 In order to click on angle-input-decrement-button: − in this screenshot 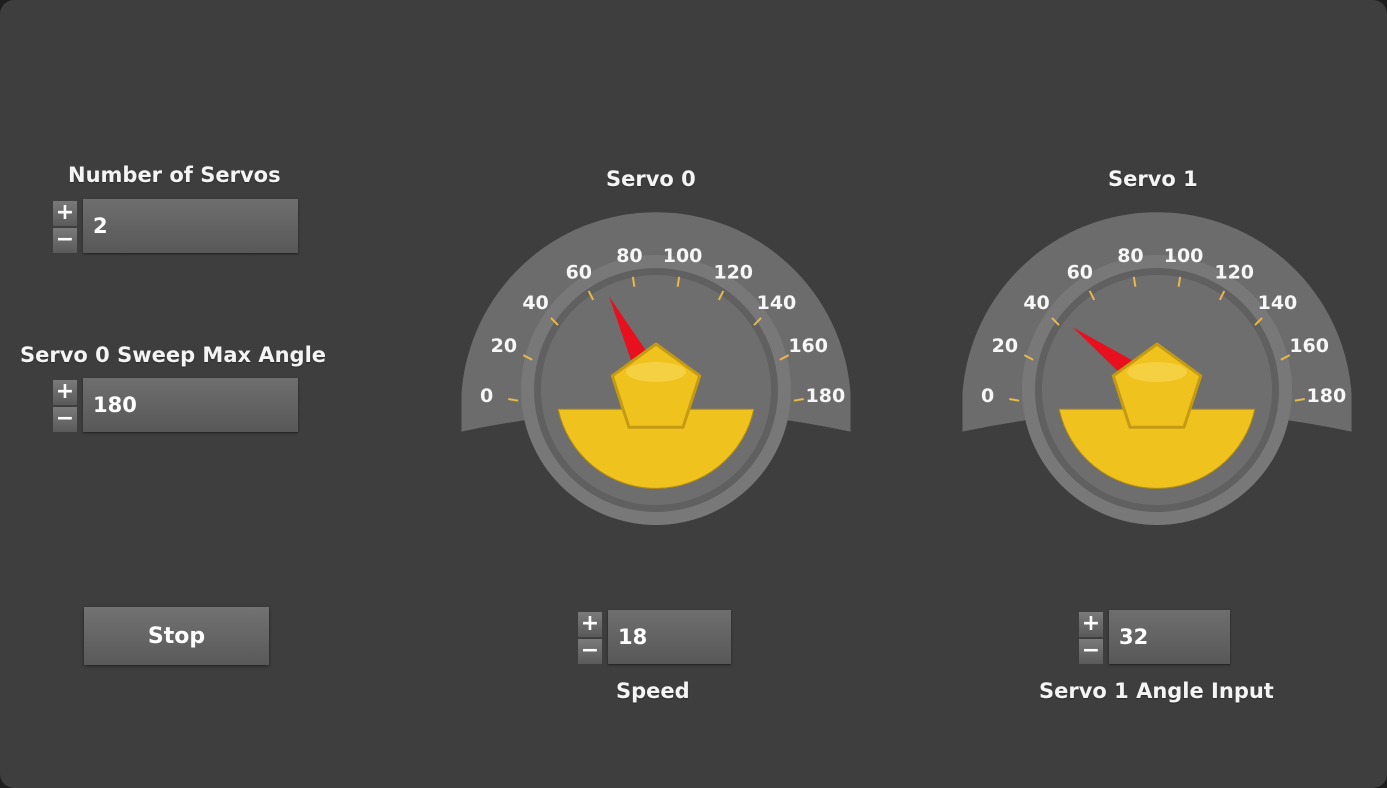, I will do `click(1091, 651)`.